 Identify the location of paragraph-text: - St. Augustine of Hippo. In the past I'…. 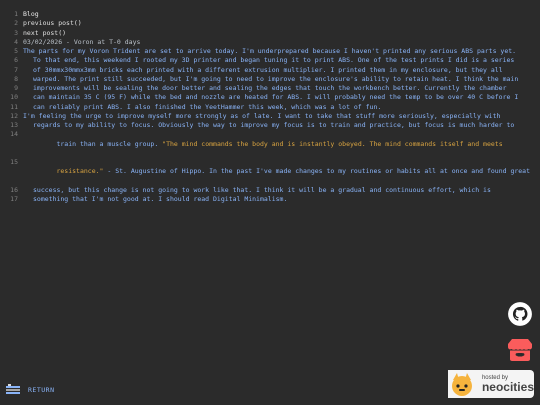
(317, 171).